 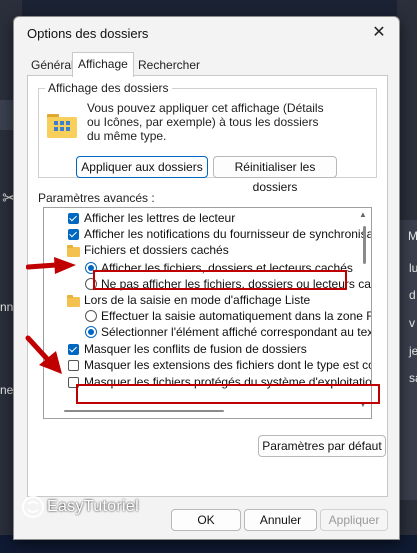 I want to click on easytutoriel-logo: EasyTutoriel, so click(x=80, y=506).